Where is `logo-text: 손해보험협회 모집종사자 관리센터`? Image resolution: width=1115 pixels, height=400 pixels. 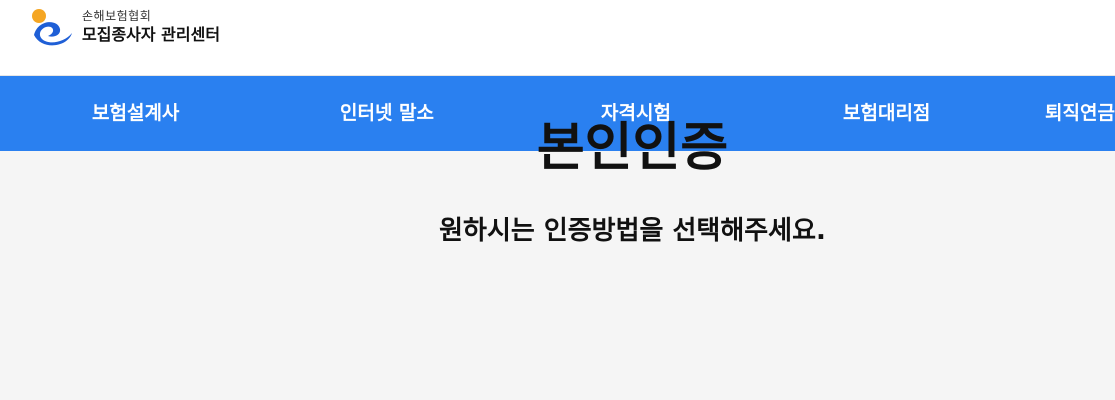
logo-text: 손해보험협회 모집종사자 관리센터 is located at coordinates (151, 26).